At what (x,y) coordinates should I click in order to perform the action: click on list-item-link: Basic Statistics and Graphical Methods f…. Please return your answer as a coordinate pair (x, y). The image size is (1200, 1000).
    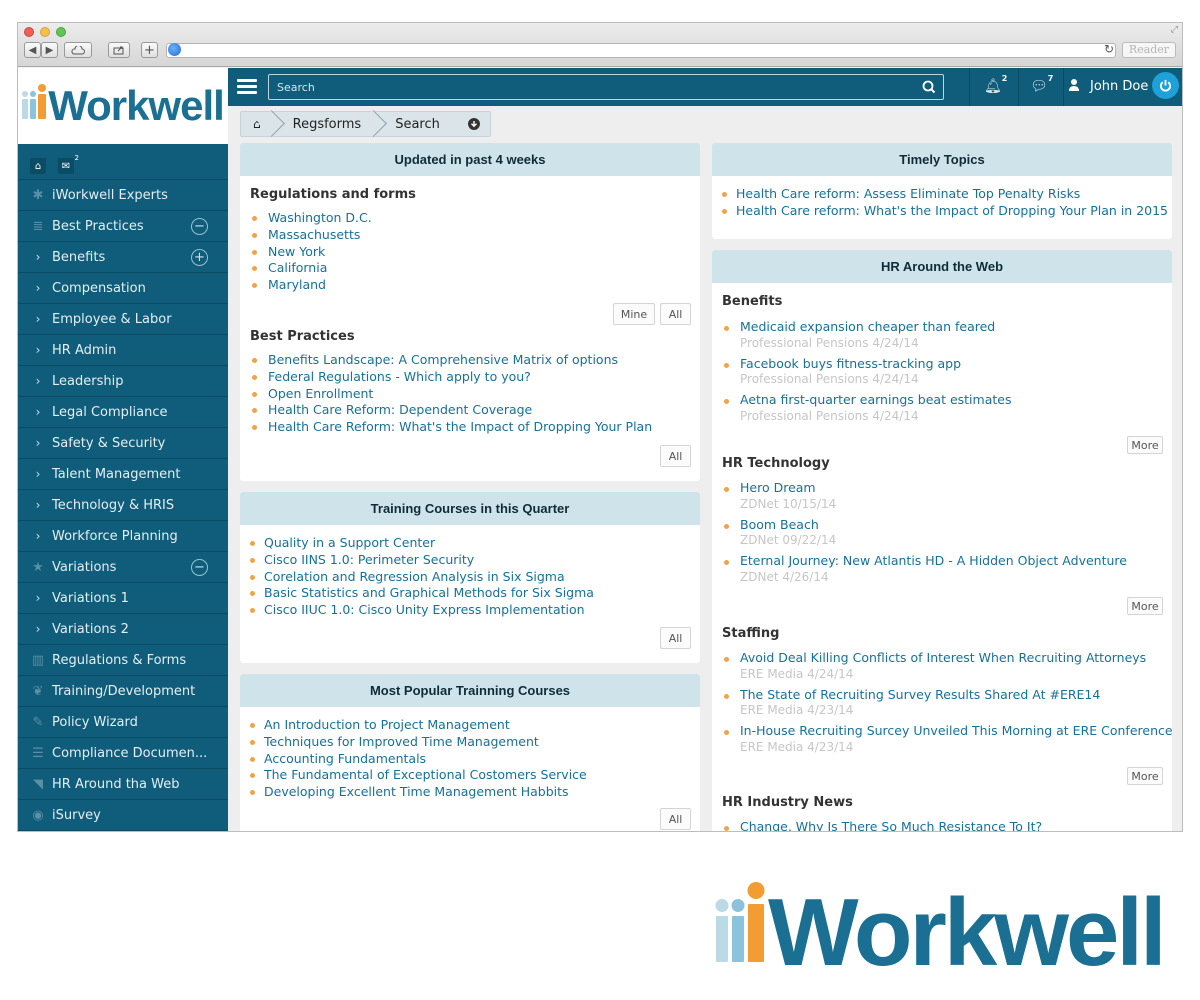
    Looking at the image, I should click on (465, 593).